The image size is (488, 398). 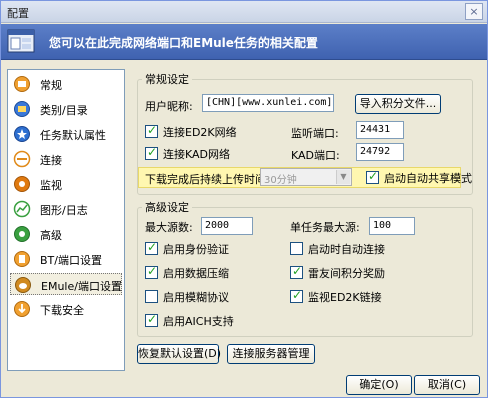 I want to click on sidebar-item-label: 类别/目录, so click(x=64, y=110).